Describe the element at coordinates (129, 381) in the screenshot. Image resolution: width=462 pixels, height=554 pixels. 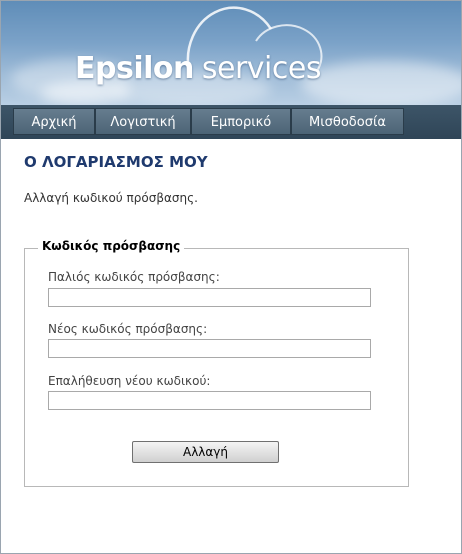
I see `confirm-password-label: Επαλήθευση νέου κωδικού:` at that location.